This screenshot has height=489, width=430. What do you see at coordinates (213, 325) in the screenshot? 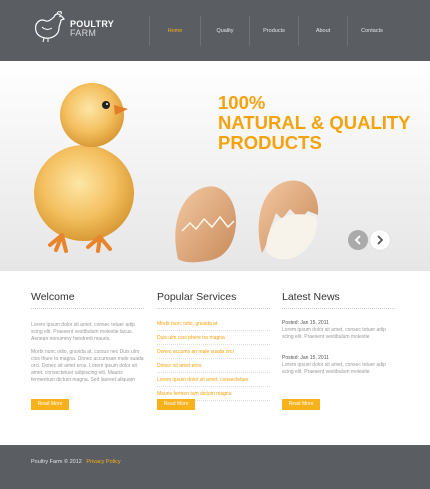
I see `service-item: Morbi nunc odio, gravida at` at bounding box center [213, 325].